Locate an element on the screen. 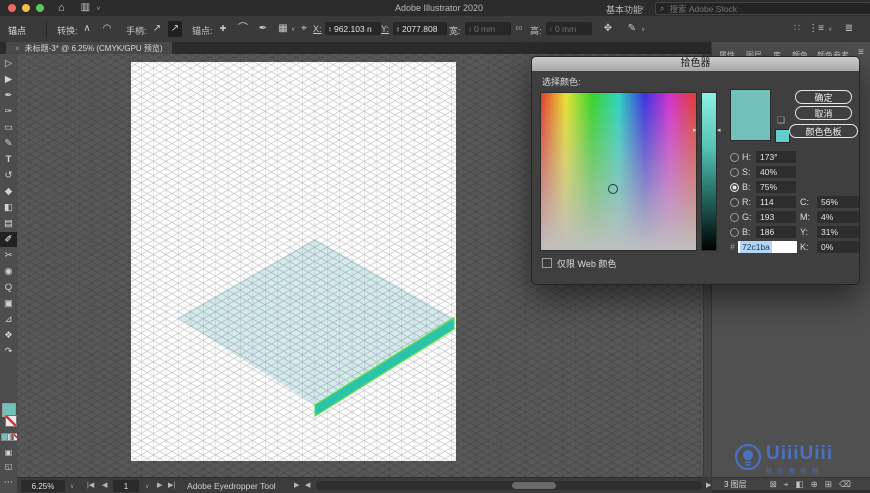  type-tool: T is located at coordinates (8, 159).